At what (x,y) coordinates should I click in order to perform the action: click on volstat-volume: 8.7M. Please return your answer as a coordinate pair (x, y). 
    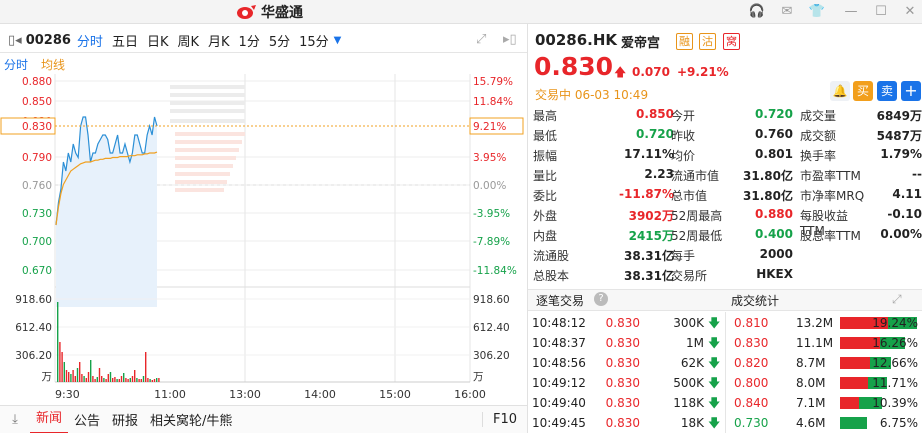
    Looking at the image, I should click on (811, 363).